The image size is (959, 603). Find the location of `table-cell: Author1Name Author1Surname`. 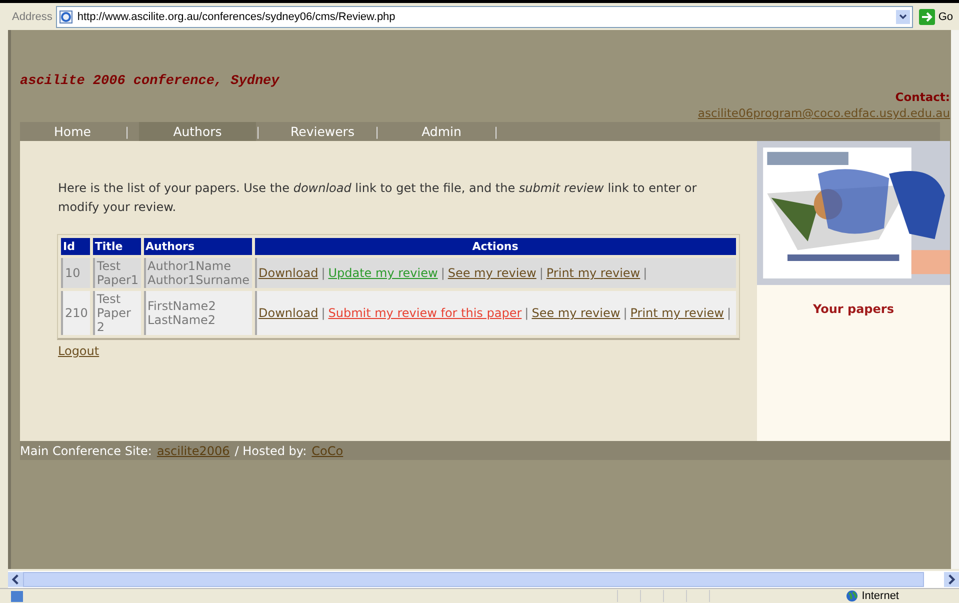

table-cell: Author1Name Author1Surname is located at coordinates (198, 273).